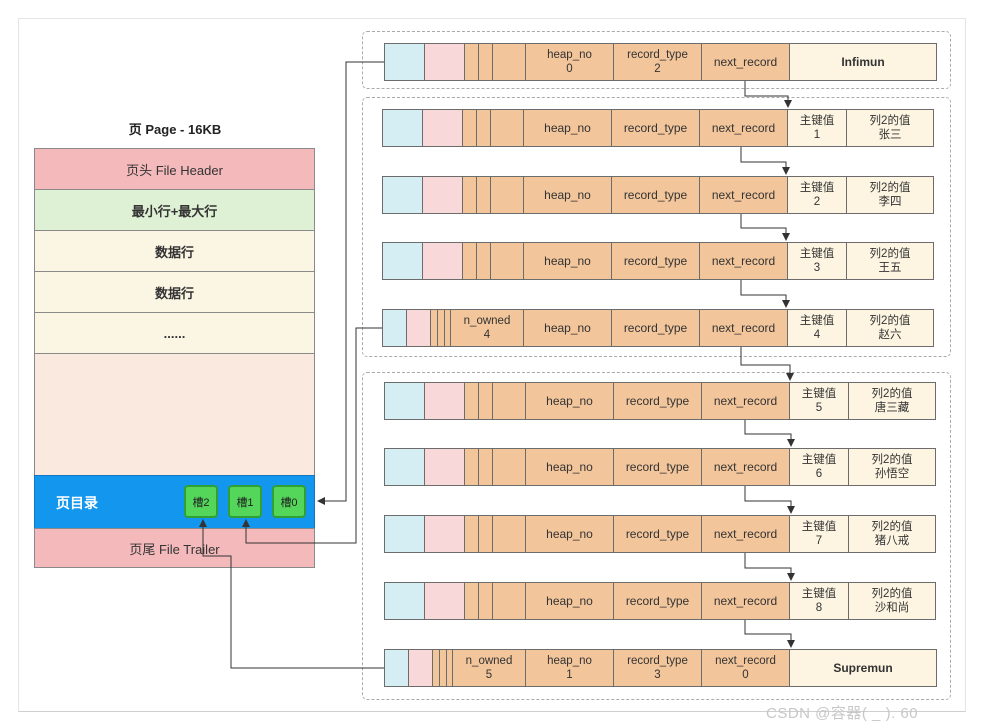 The height and width of the screenshot is (728, 983). I want to click on watermark: CSDN @容器( _ ). 60, so click(842, 713).